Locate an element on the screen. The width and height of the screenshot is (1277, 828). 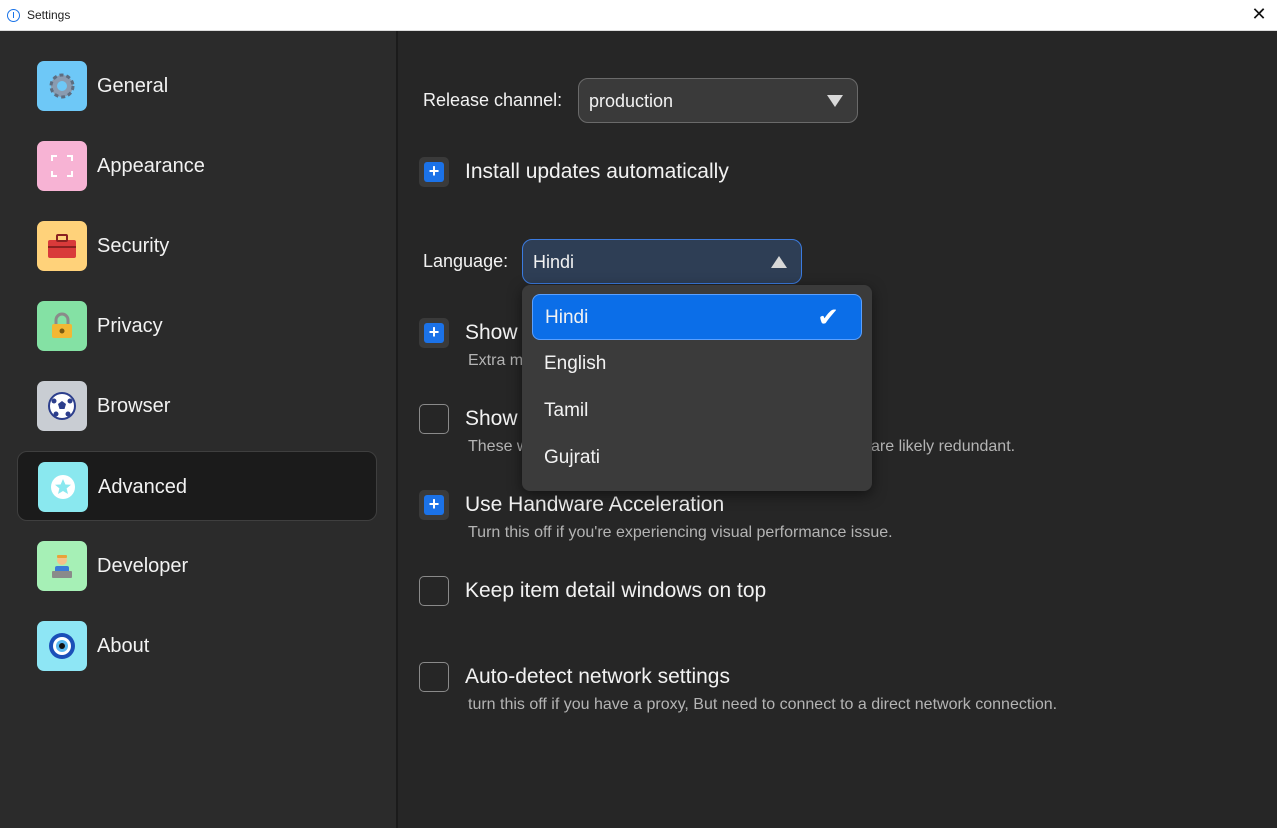
eye-icon is located at coordinates (62, 646).